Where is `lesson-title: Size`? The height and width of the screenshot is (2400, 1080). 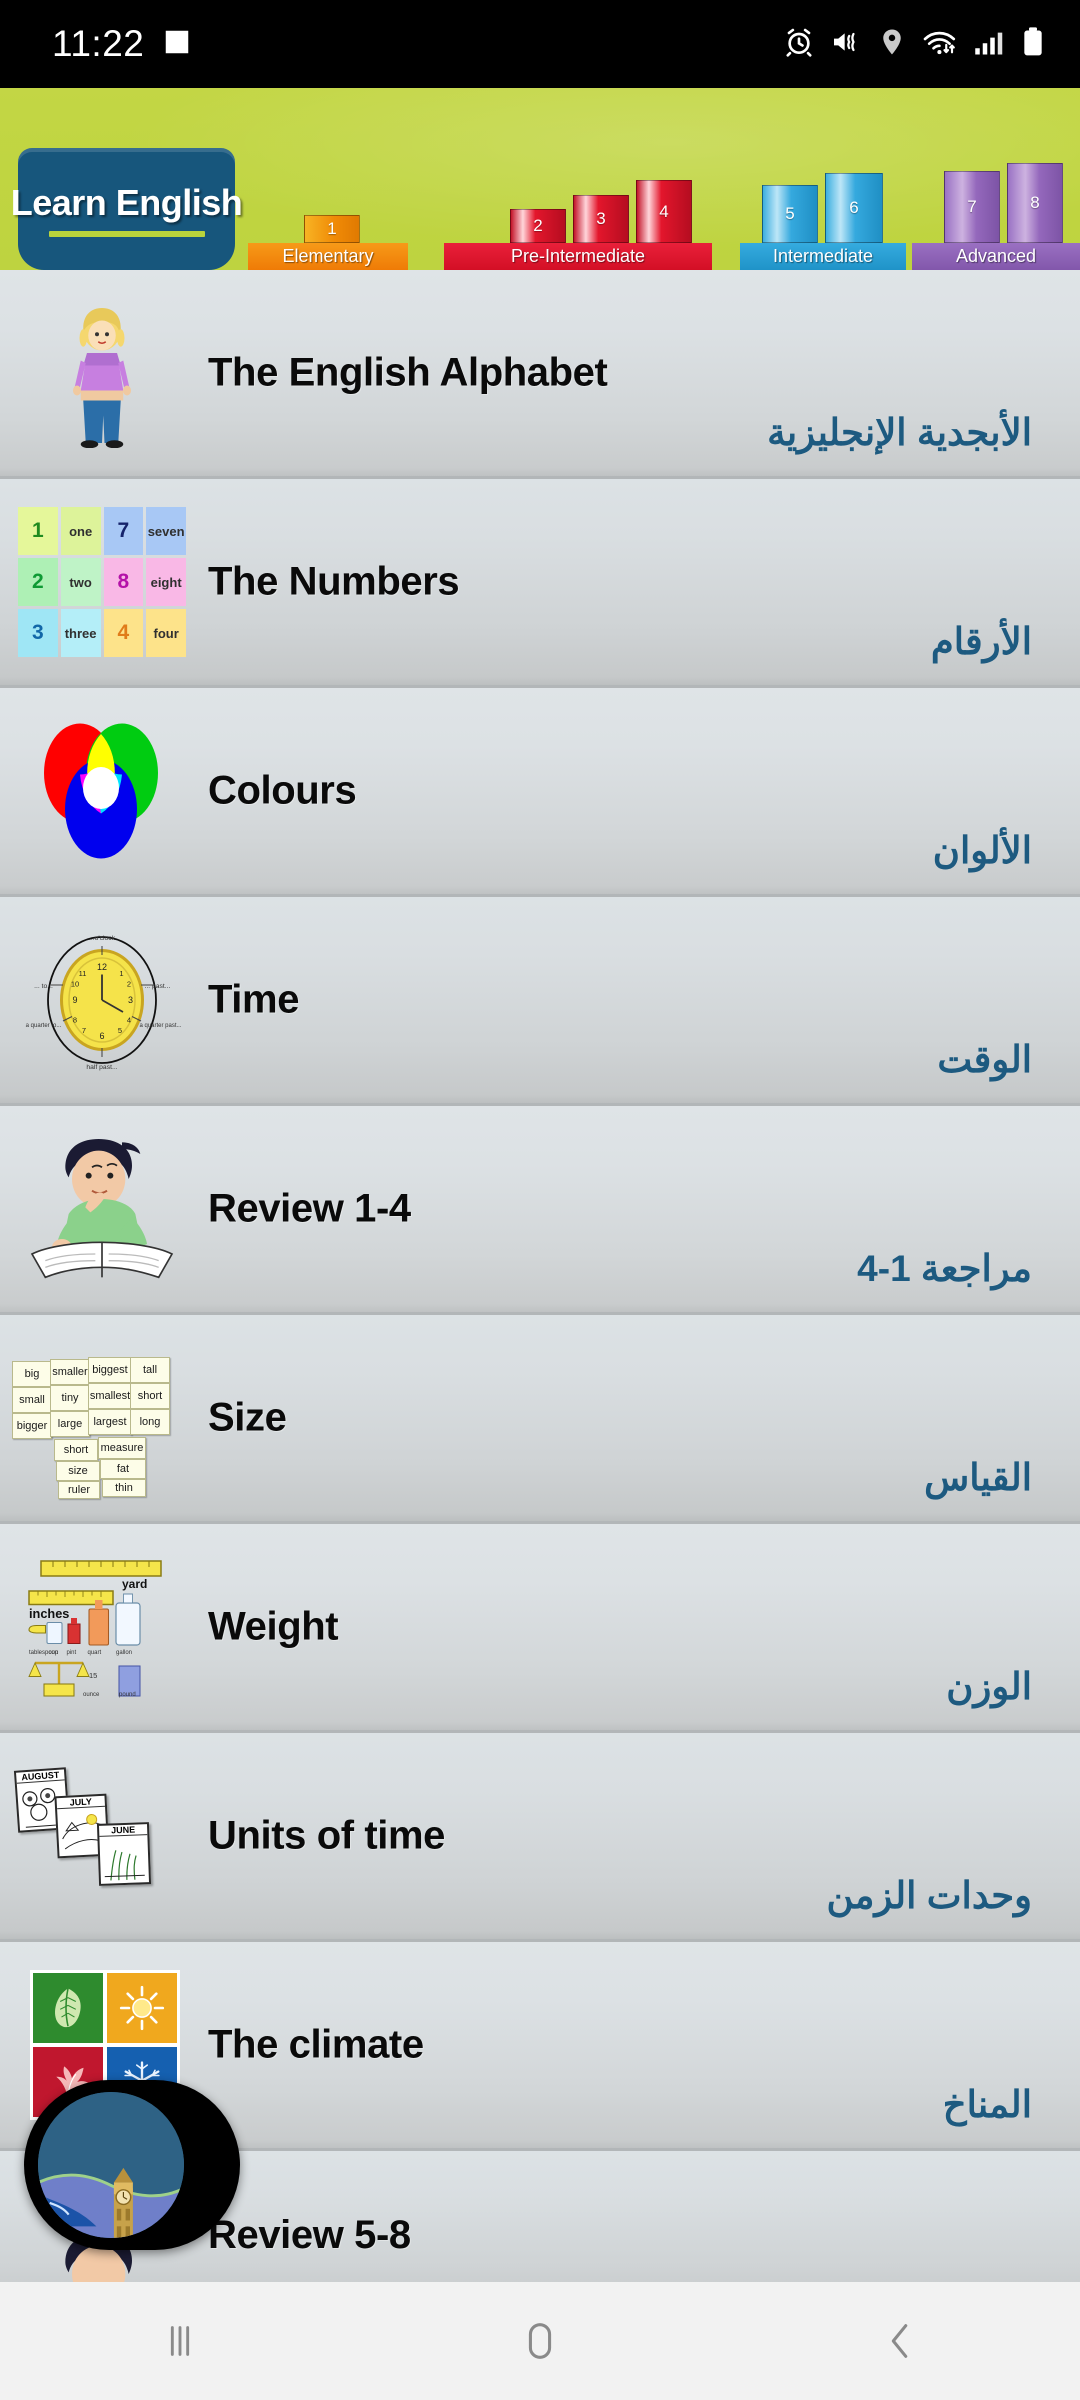
lesson-title: Size is located at coordinates (247, 1417).